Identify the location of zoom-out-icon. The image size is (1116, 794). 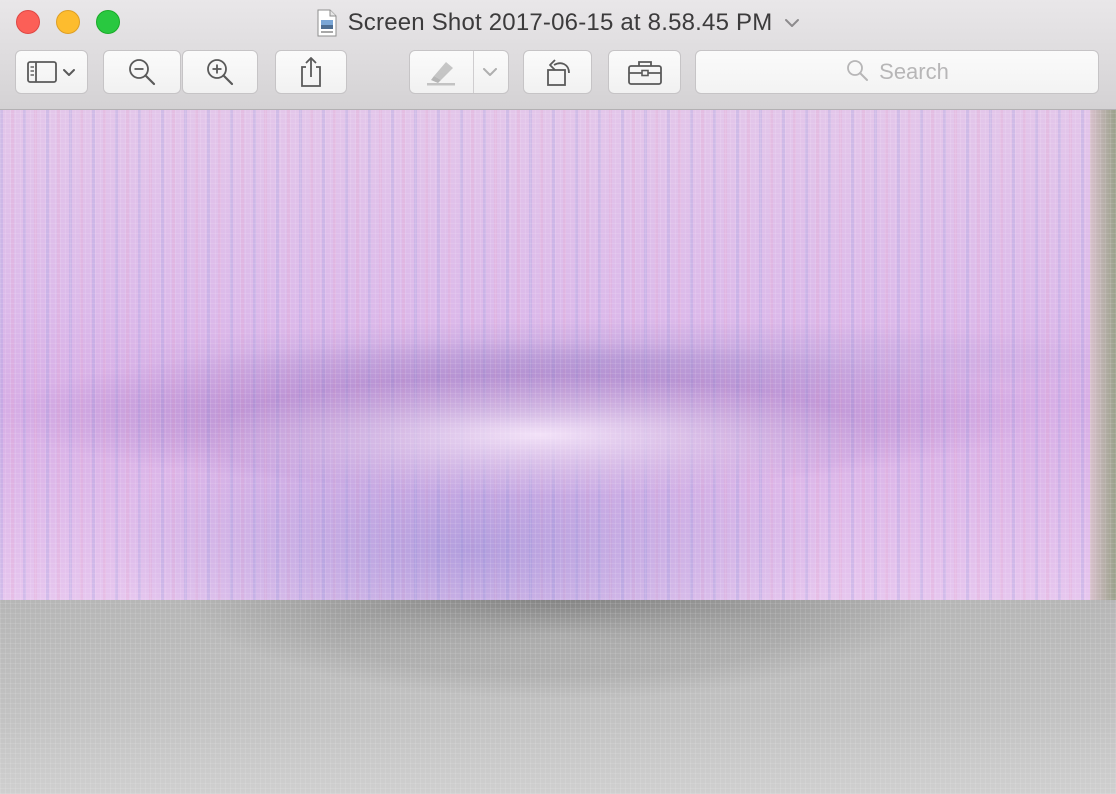
(142, 72).